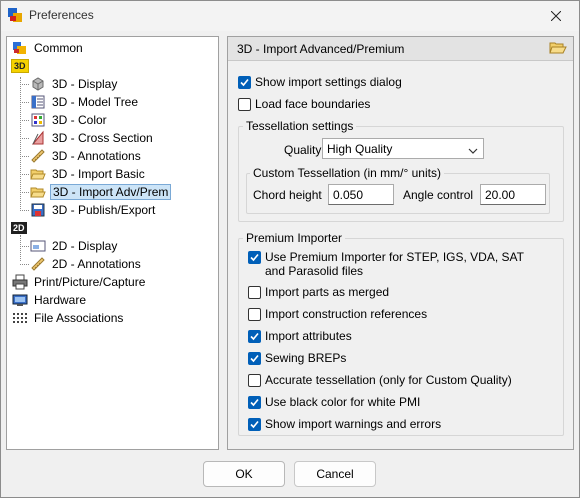  I want to click on common-icon, so click(20, 48).